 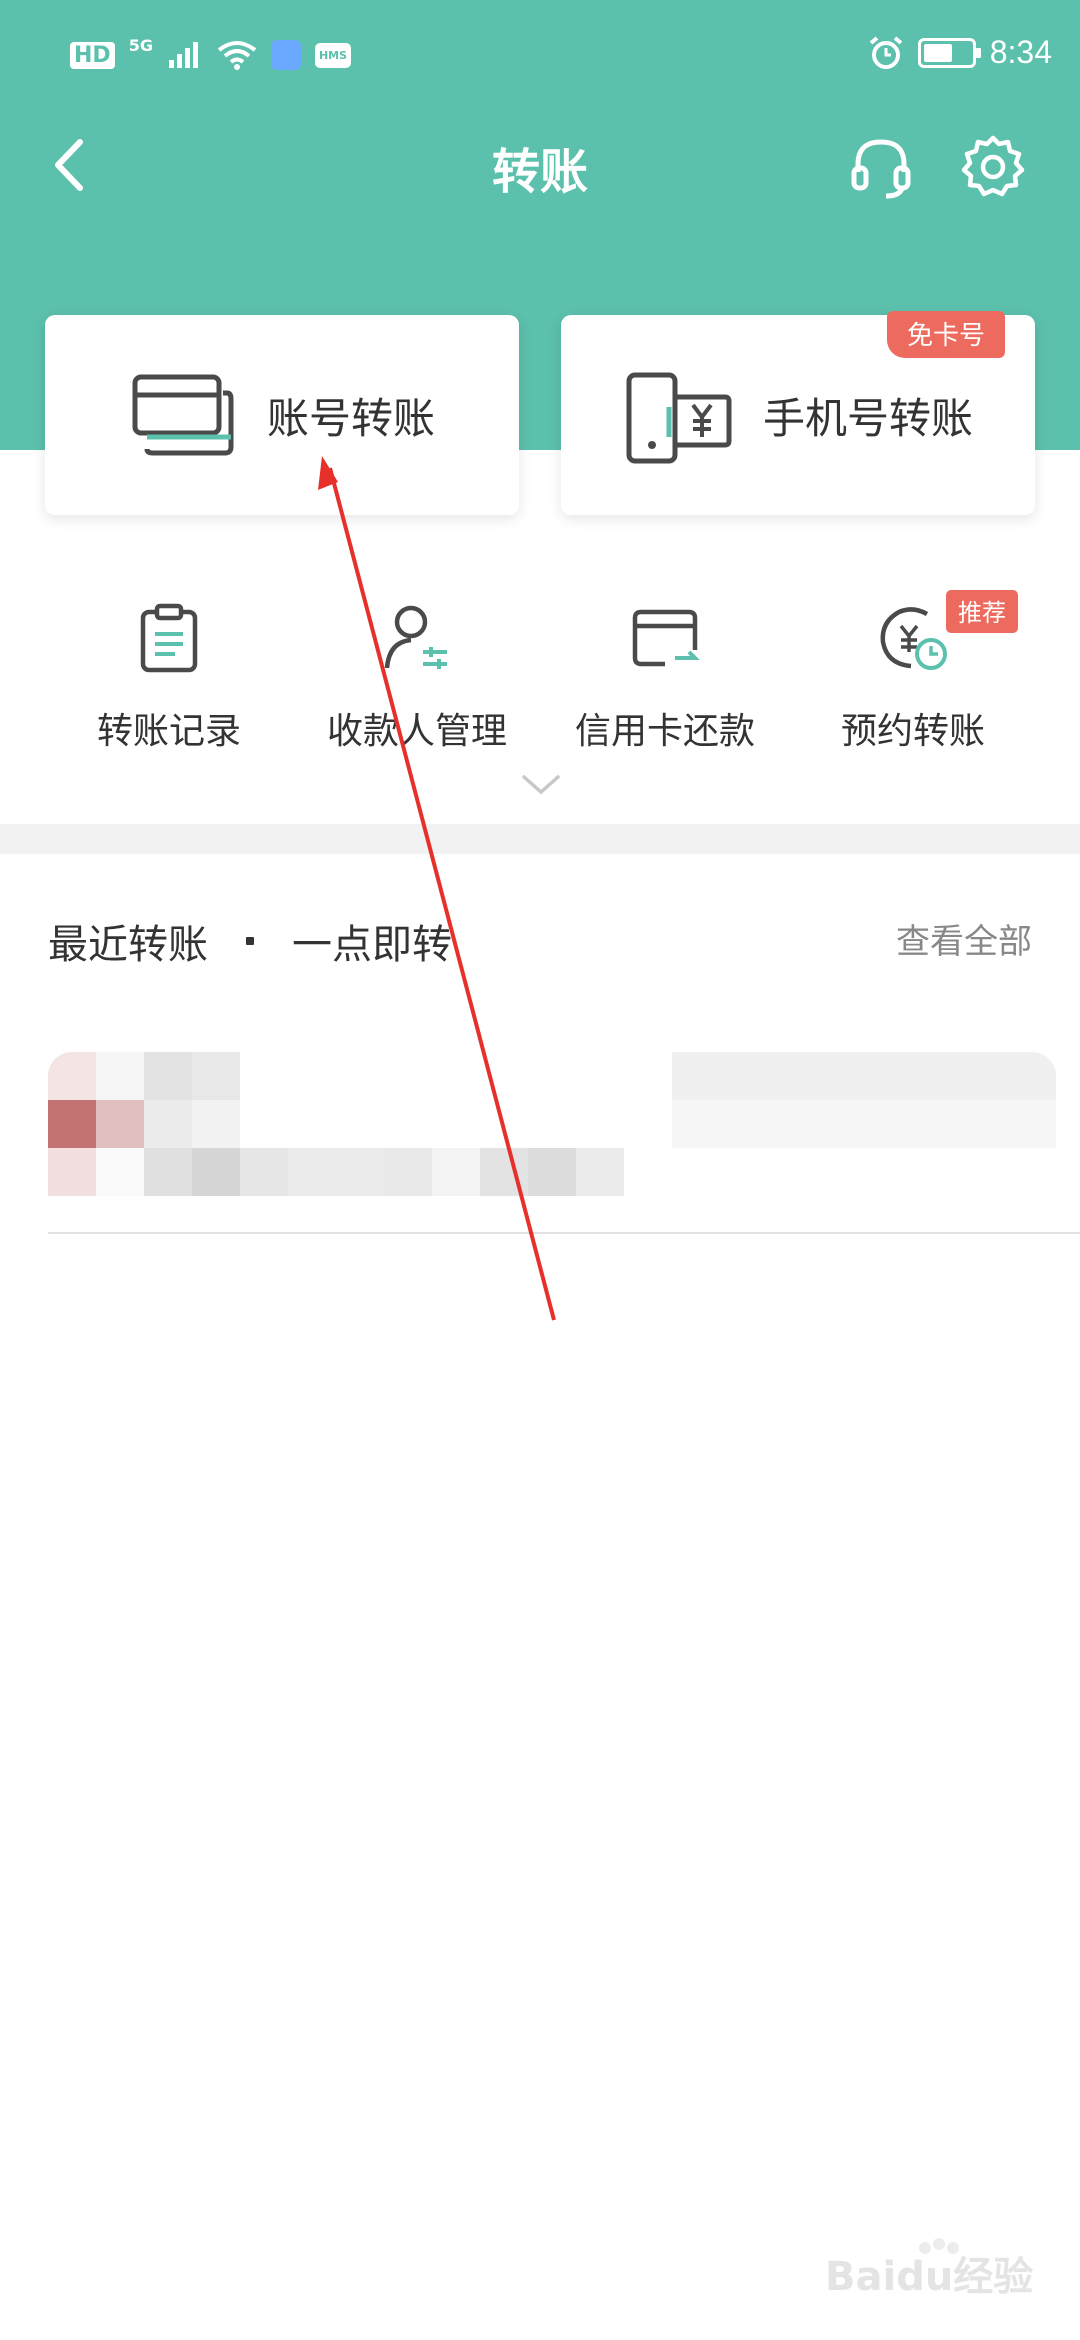 I want to click on wifi-icon, so click(x=237, y=55).